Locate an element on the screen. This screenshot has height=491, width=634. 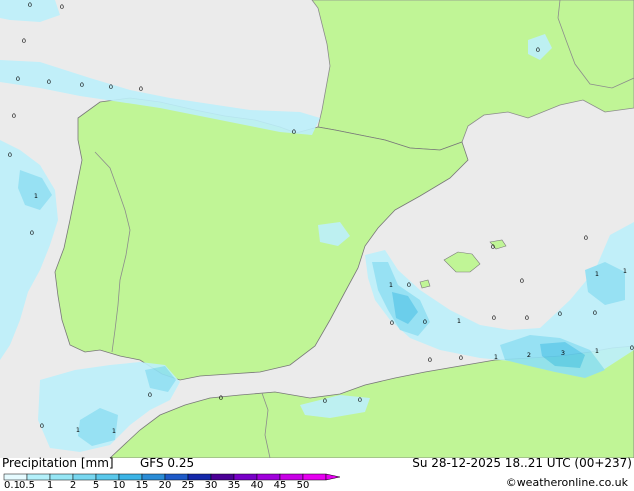
point-value-p14: 0 is located at coordinates (538, 50).